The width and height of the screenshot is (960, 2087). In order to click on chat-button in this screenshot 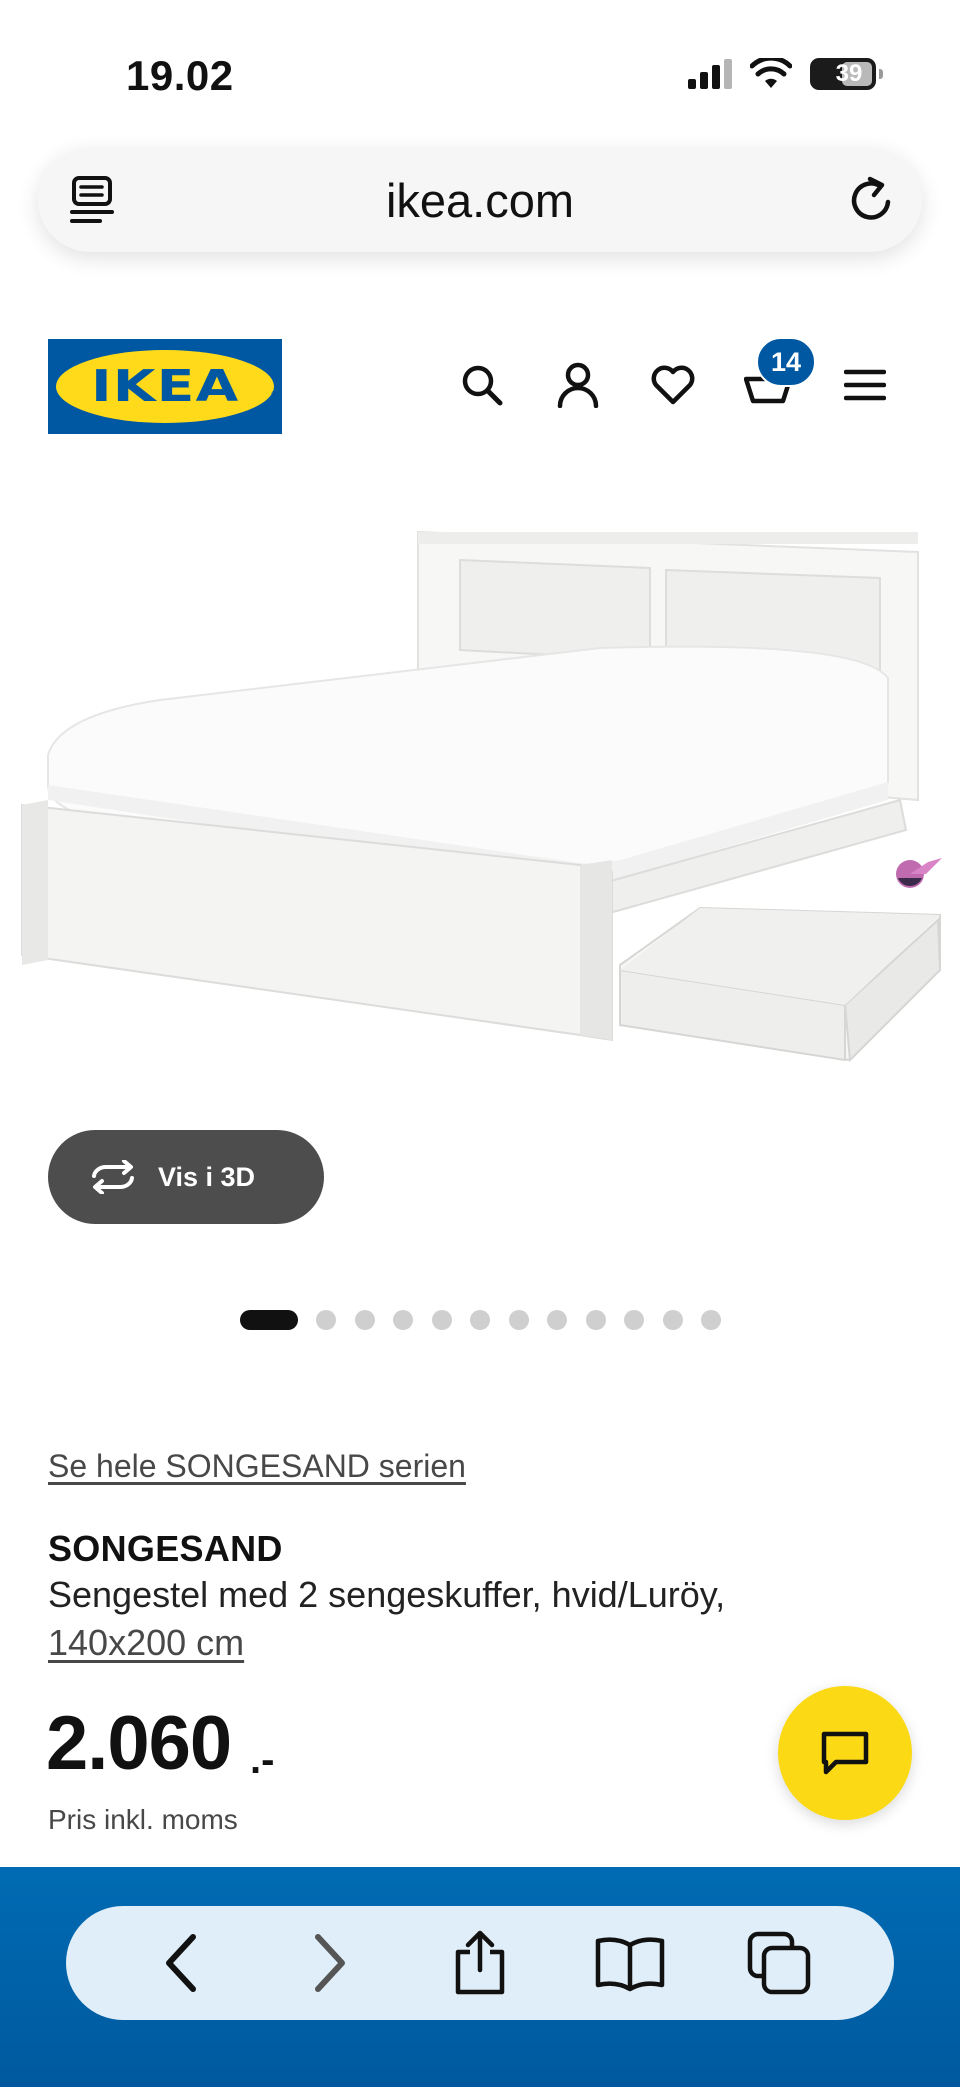, I will do `click(845, 1753)`.